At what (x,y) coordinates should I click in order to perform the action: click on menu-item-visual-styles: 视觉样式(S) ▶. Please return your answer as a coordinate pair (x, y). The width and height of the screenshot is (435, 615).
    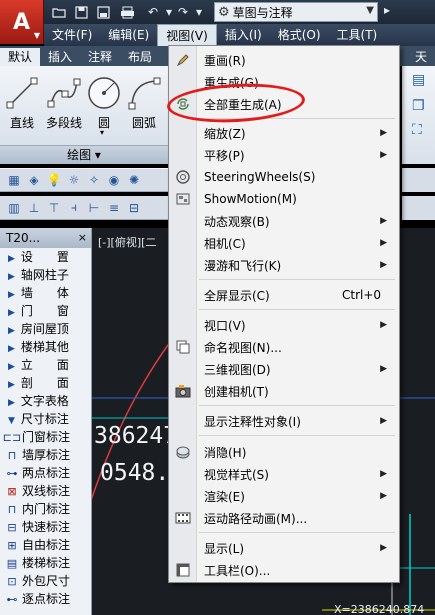
    Looking at the image, I should click on (284, 474).